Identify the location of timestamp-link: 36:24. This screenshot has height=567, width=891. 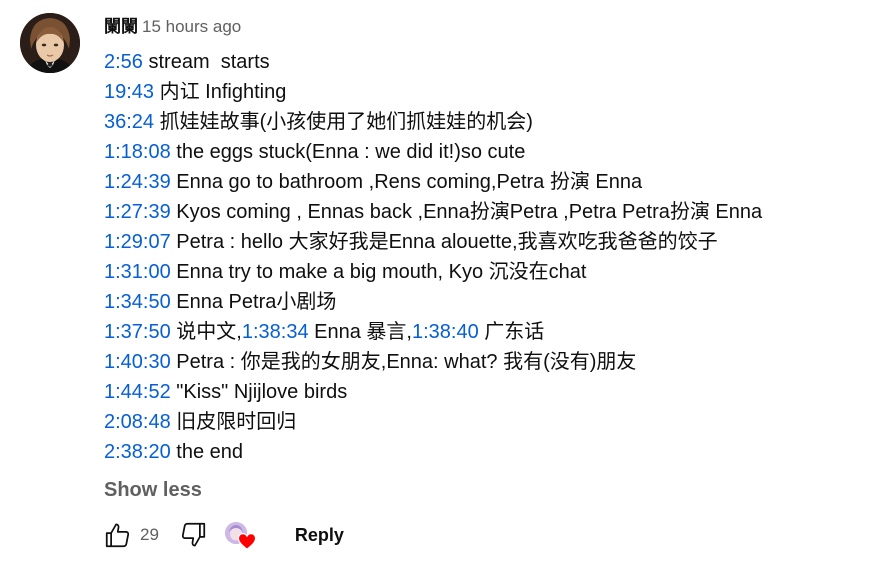
(129, 122).